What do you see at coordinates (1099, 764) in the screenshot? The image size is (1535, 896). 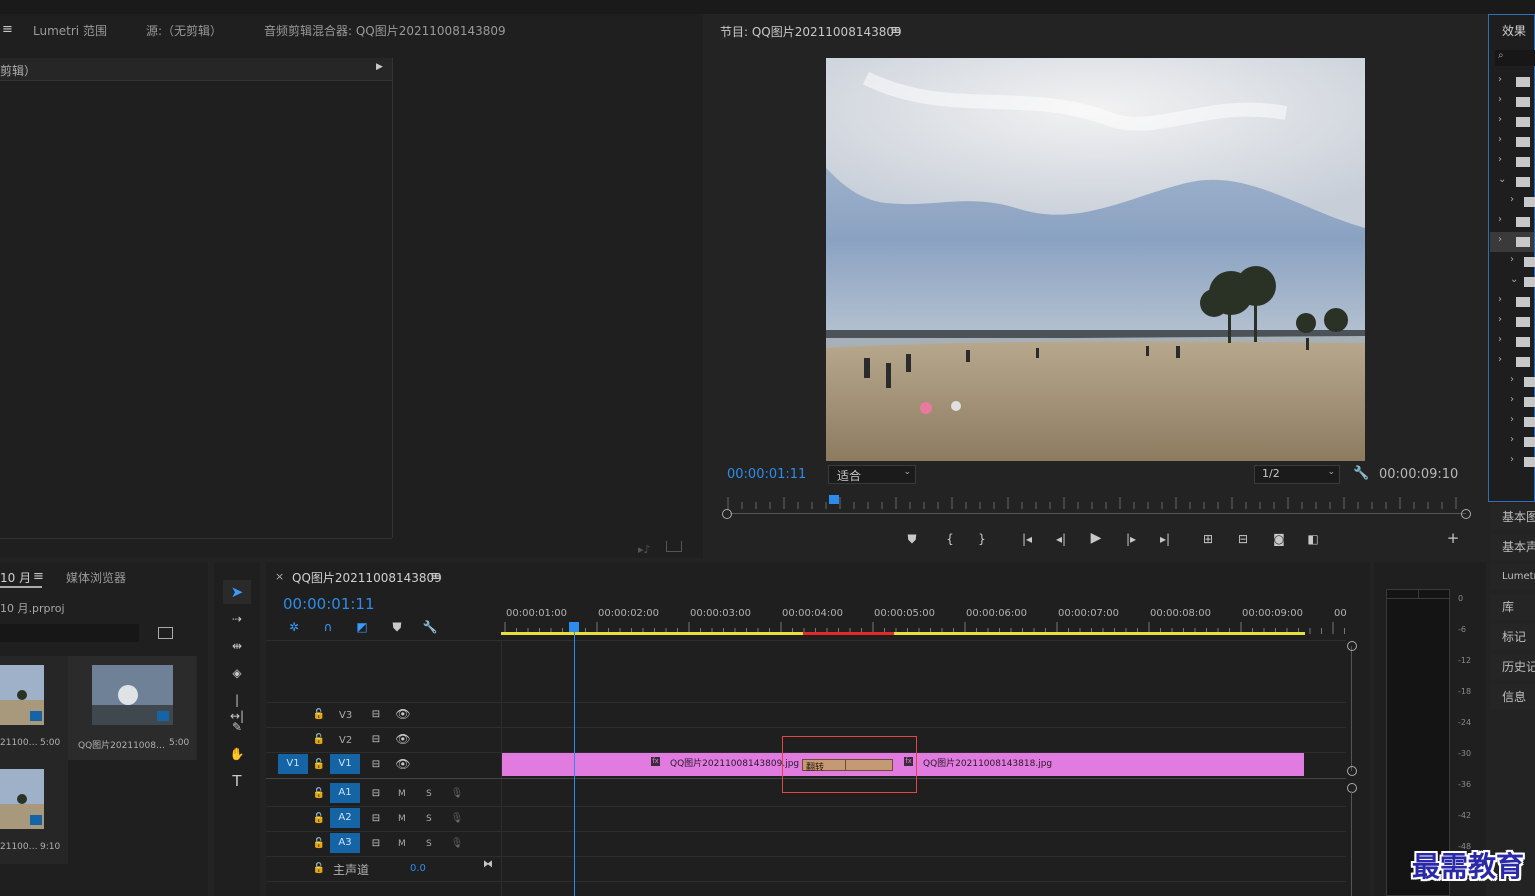 I see `clip-2: fx QQ图片20211008143818.jpg` at bounding box center [1099, 764].